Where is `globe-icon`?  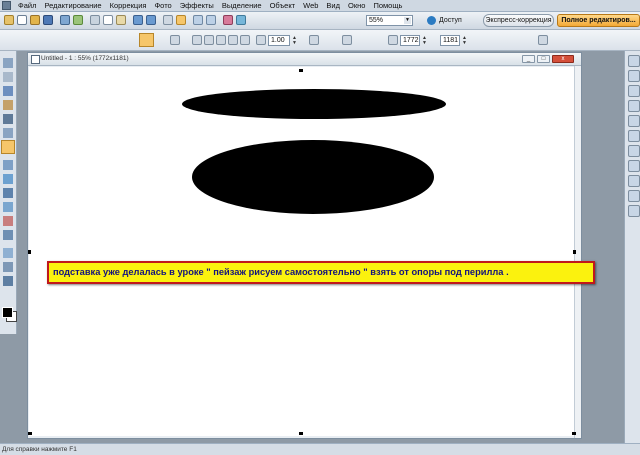
globe-icon is located at coordinates (431, 20).